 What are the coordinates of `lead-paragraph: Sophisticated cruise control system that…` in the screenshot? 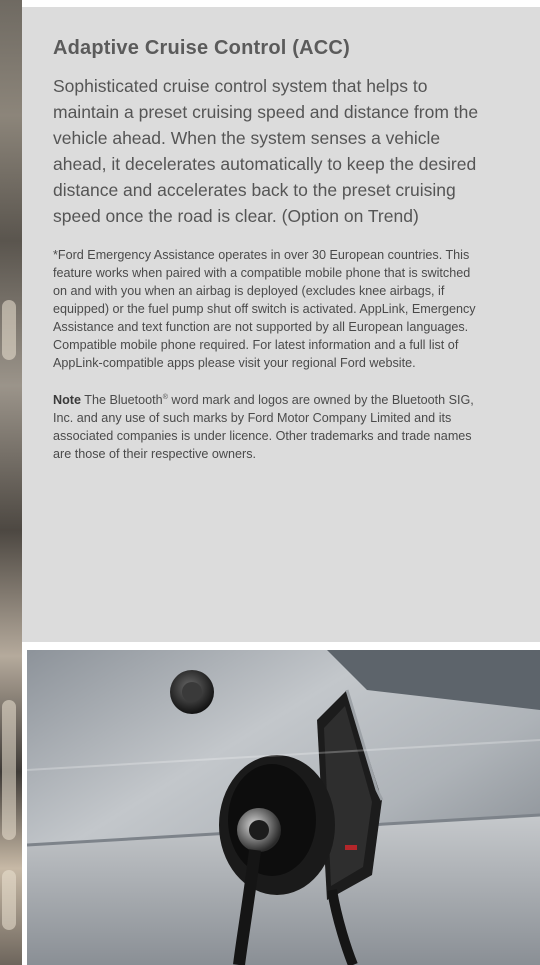 It's located at (266, 151).